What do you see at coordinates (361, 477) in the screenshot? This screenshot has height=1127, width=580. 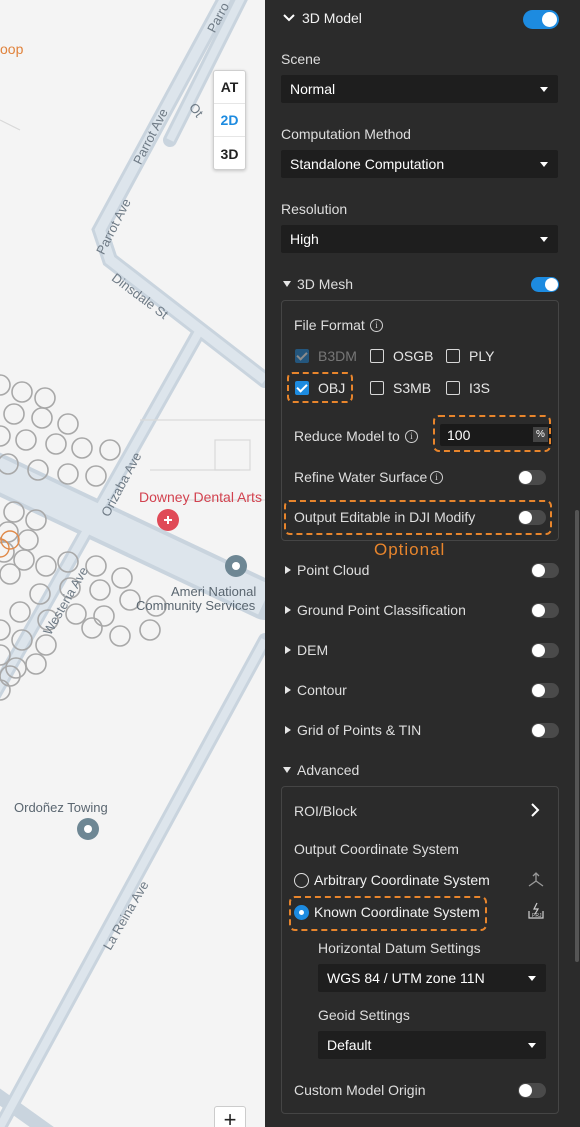 I see `refine-water-label: Refine Water Surface` at bounding box center [361, 477].